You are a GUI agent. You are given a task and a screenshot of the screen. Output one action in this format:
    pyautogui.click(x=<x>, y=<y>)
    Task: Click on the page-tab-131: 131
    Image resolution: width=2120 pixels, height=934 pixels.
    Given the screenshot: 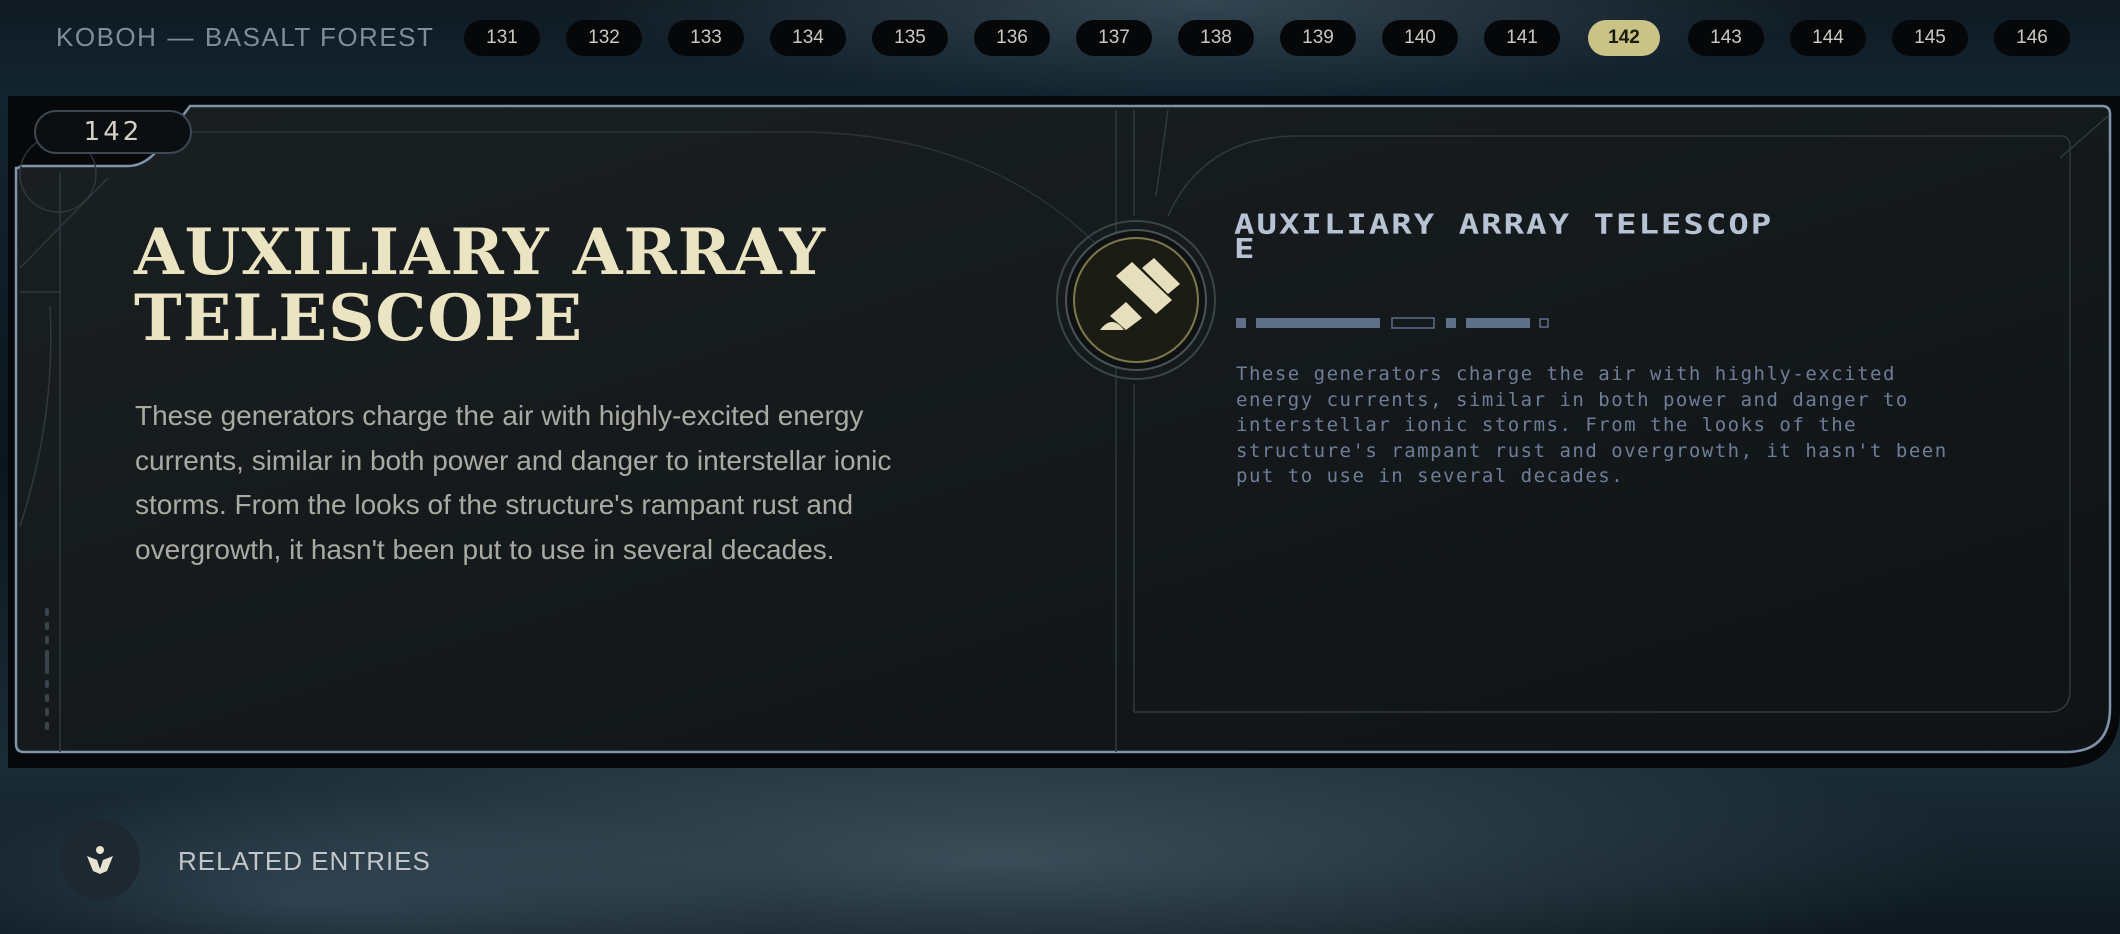 What is the action you would take?
    pyautogui.click(x=502, y=38)
    